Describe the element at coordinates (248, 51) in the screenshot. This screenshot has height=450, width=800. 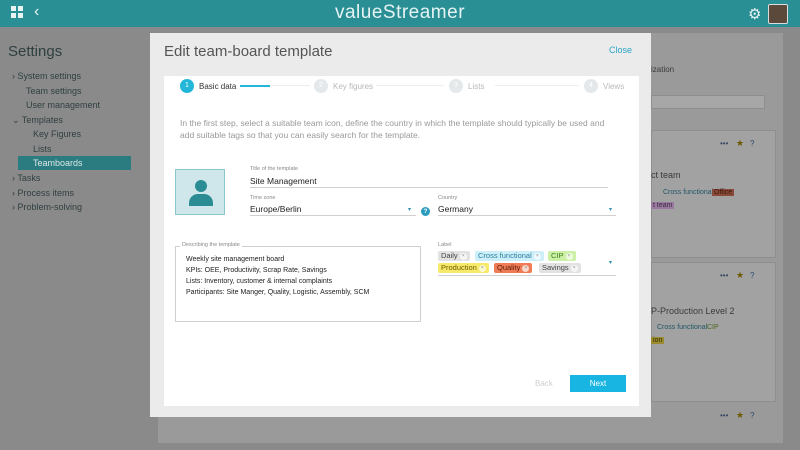
I see `modal-title: Edit team-board template` at that location.